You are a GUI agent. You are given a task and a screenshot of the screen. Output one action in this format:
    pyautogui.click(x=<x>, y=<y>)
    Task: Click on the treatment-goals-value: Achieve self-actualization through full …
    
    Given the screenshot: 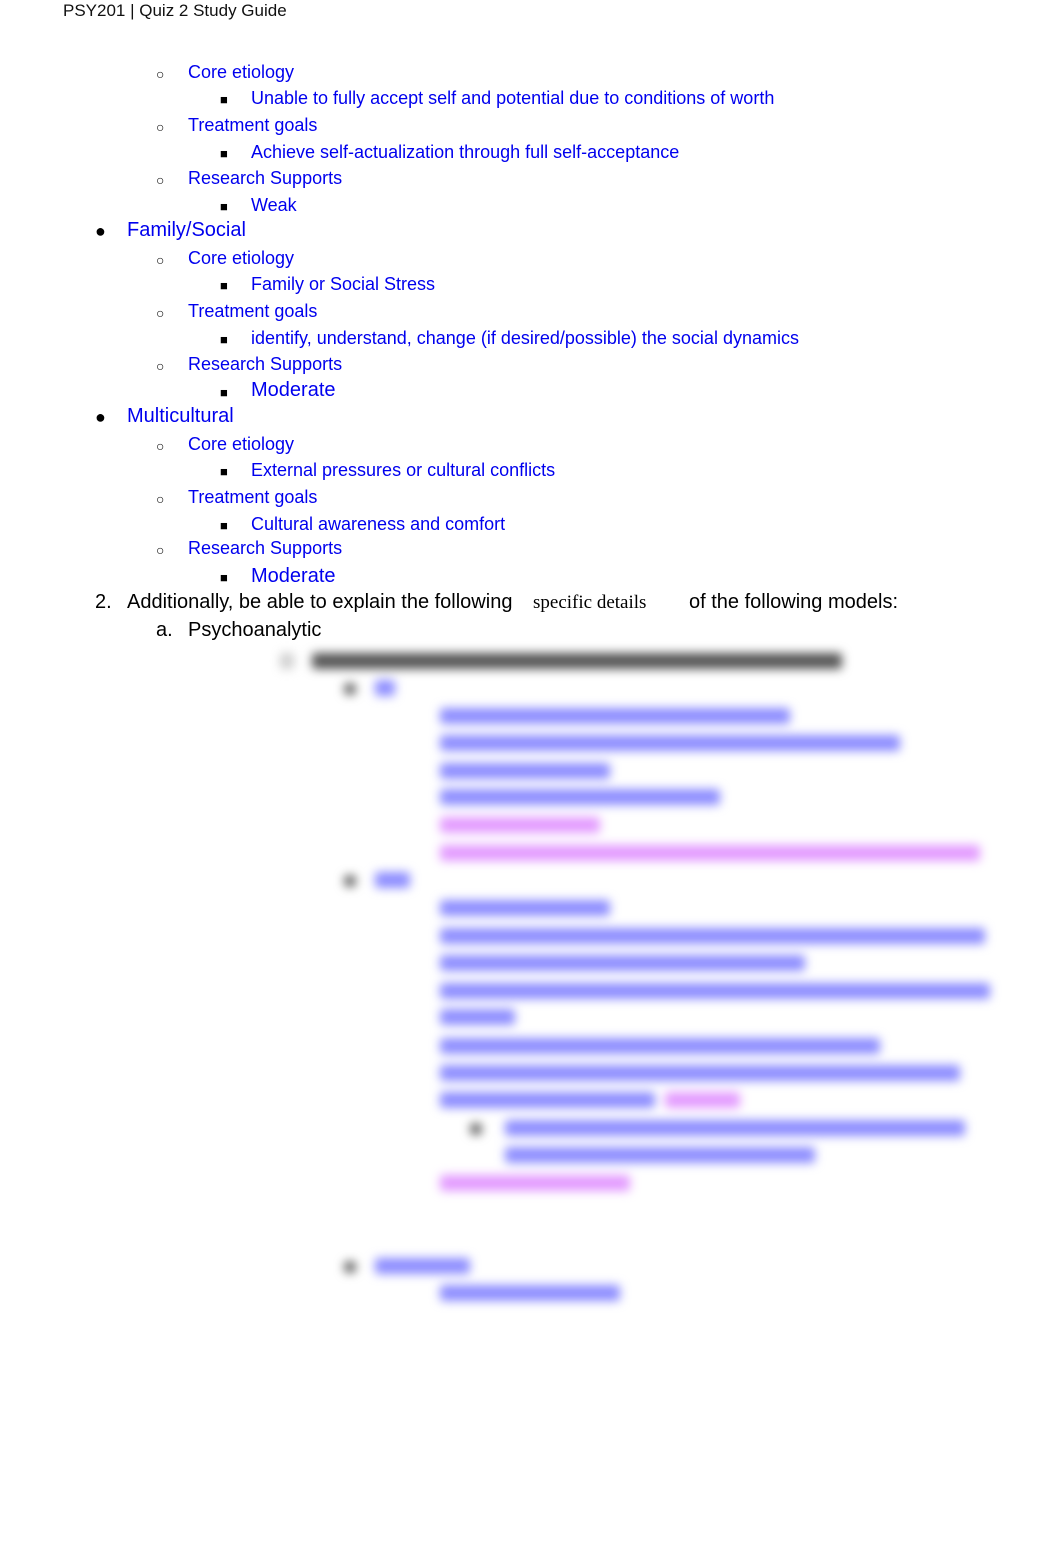 What is the action you would take?
    pyautogui.click(x=465, y=152)
    